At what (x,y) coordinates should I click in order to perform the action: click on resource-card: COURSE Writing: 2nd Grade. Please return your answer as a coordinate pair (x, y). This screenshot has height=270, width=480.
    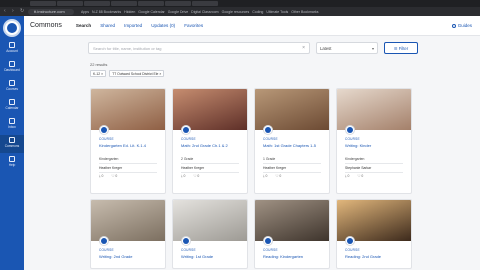
    Looking at the image, I should click on (128, 234).